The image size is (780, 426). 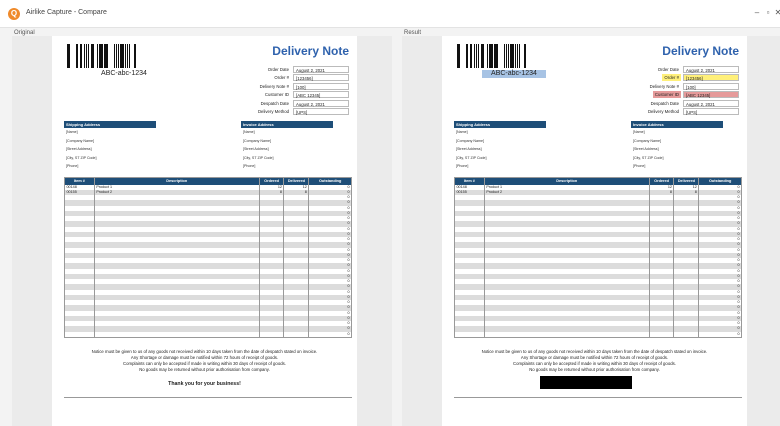 I want to click on info-label: Customer ID, so click(x=276, y=95).